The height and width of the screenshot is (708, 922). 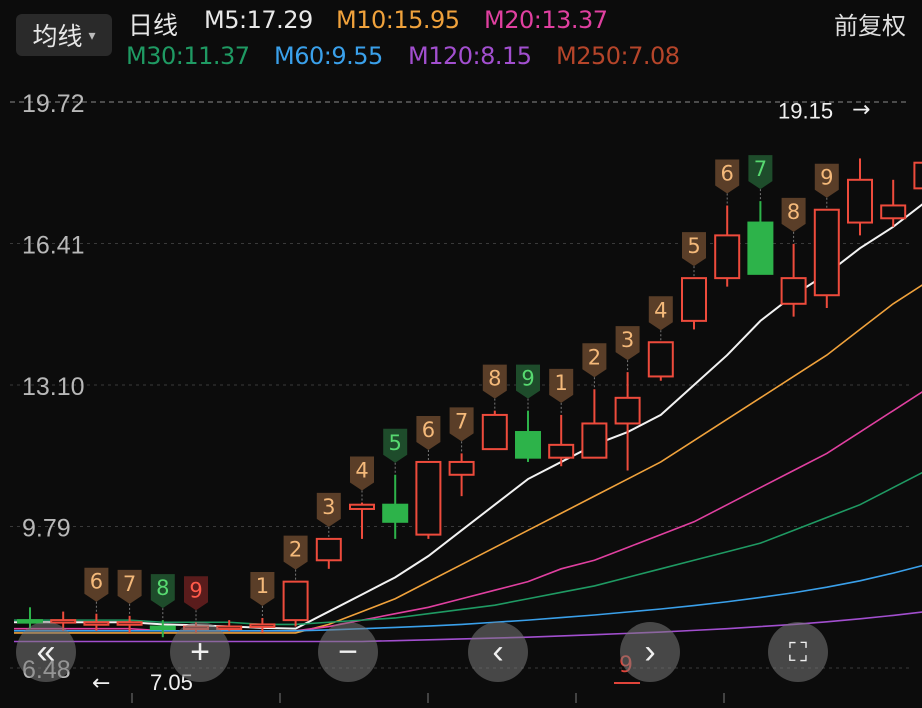 I want to click on scroll-right-button: ›, so click(x=650, y=652).